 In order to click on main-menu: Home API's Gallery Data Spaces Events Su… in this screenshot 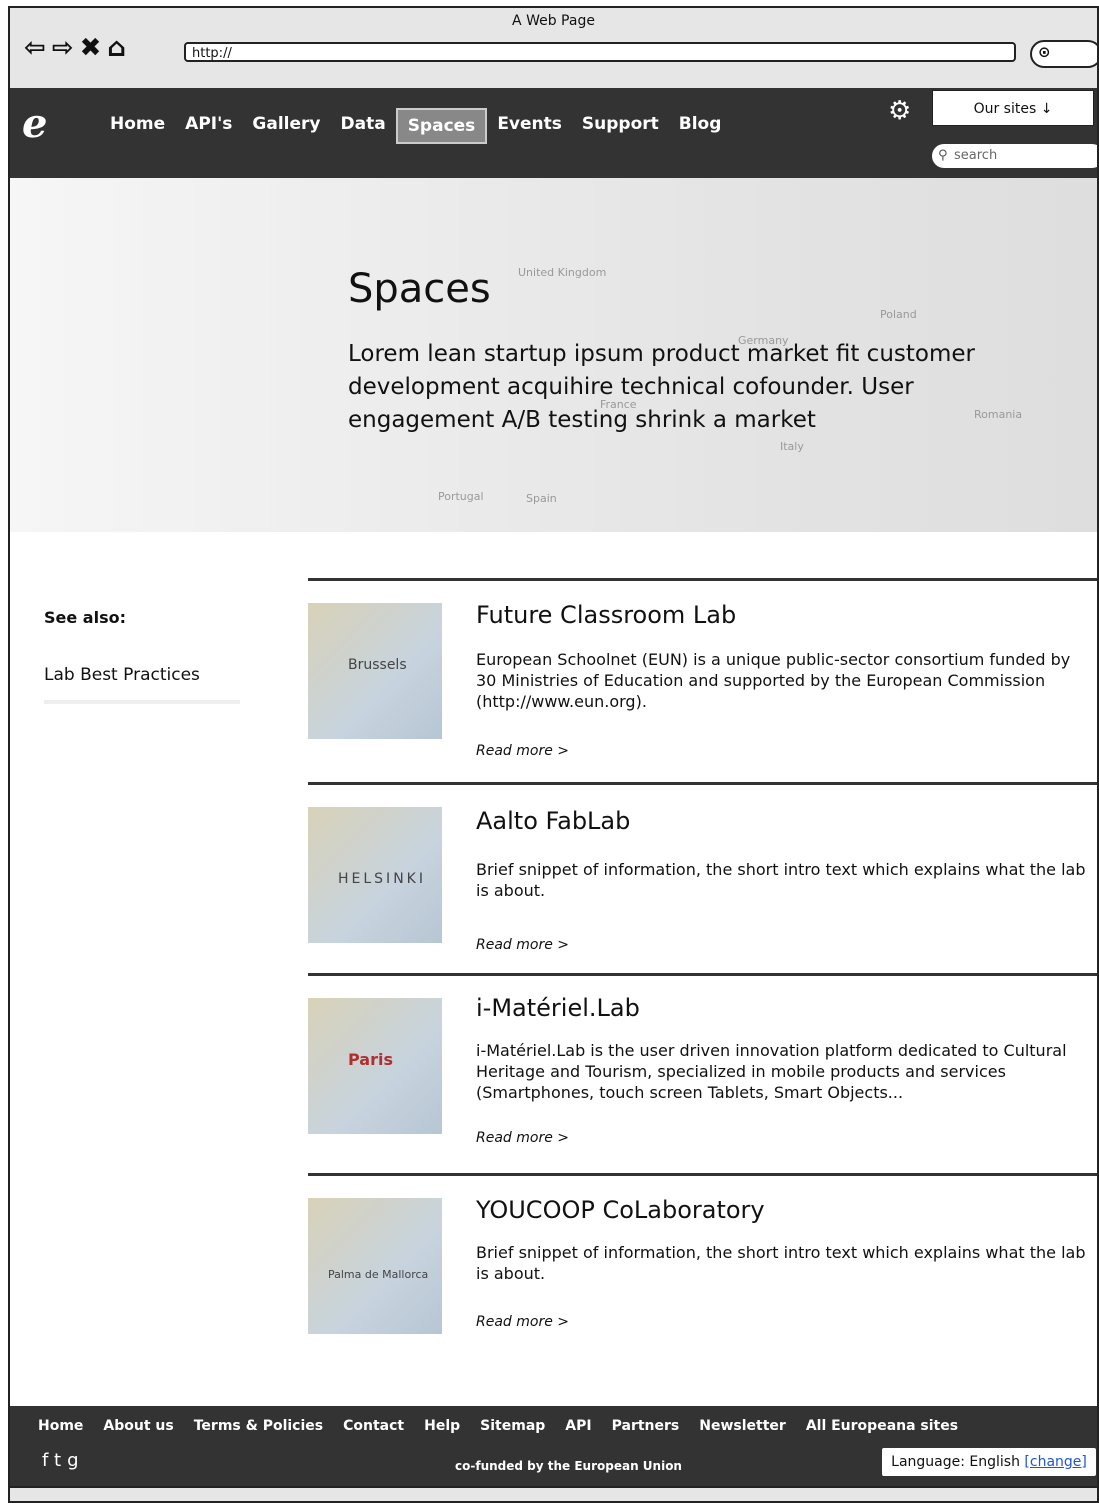, I will do `click(415, 126)`.